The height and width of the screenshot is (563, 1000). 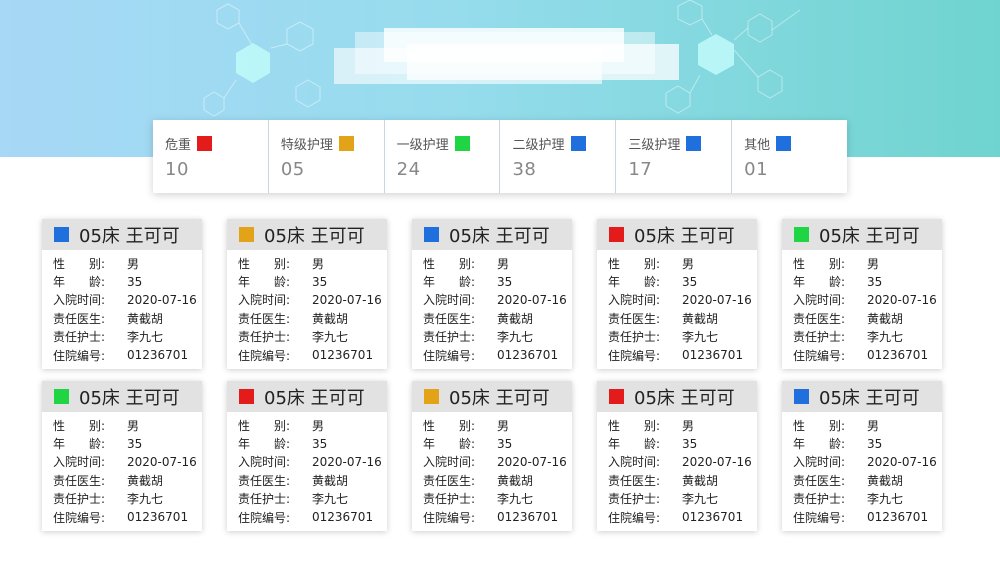 I want to click on stat-item: 特级护理 05, so click(x=325, y=156).